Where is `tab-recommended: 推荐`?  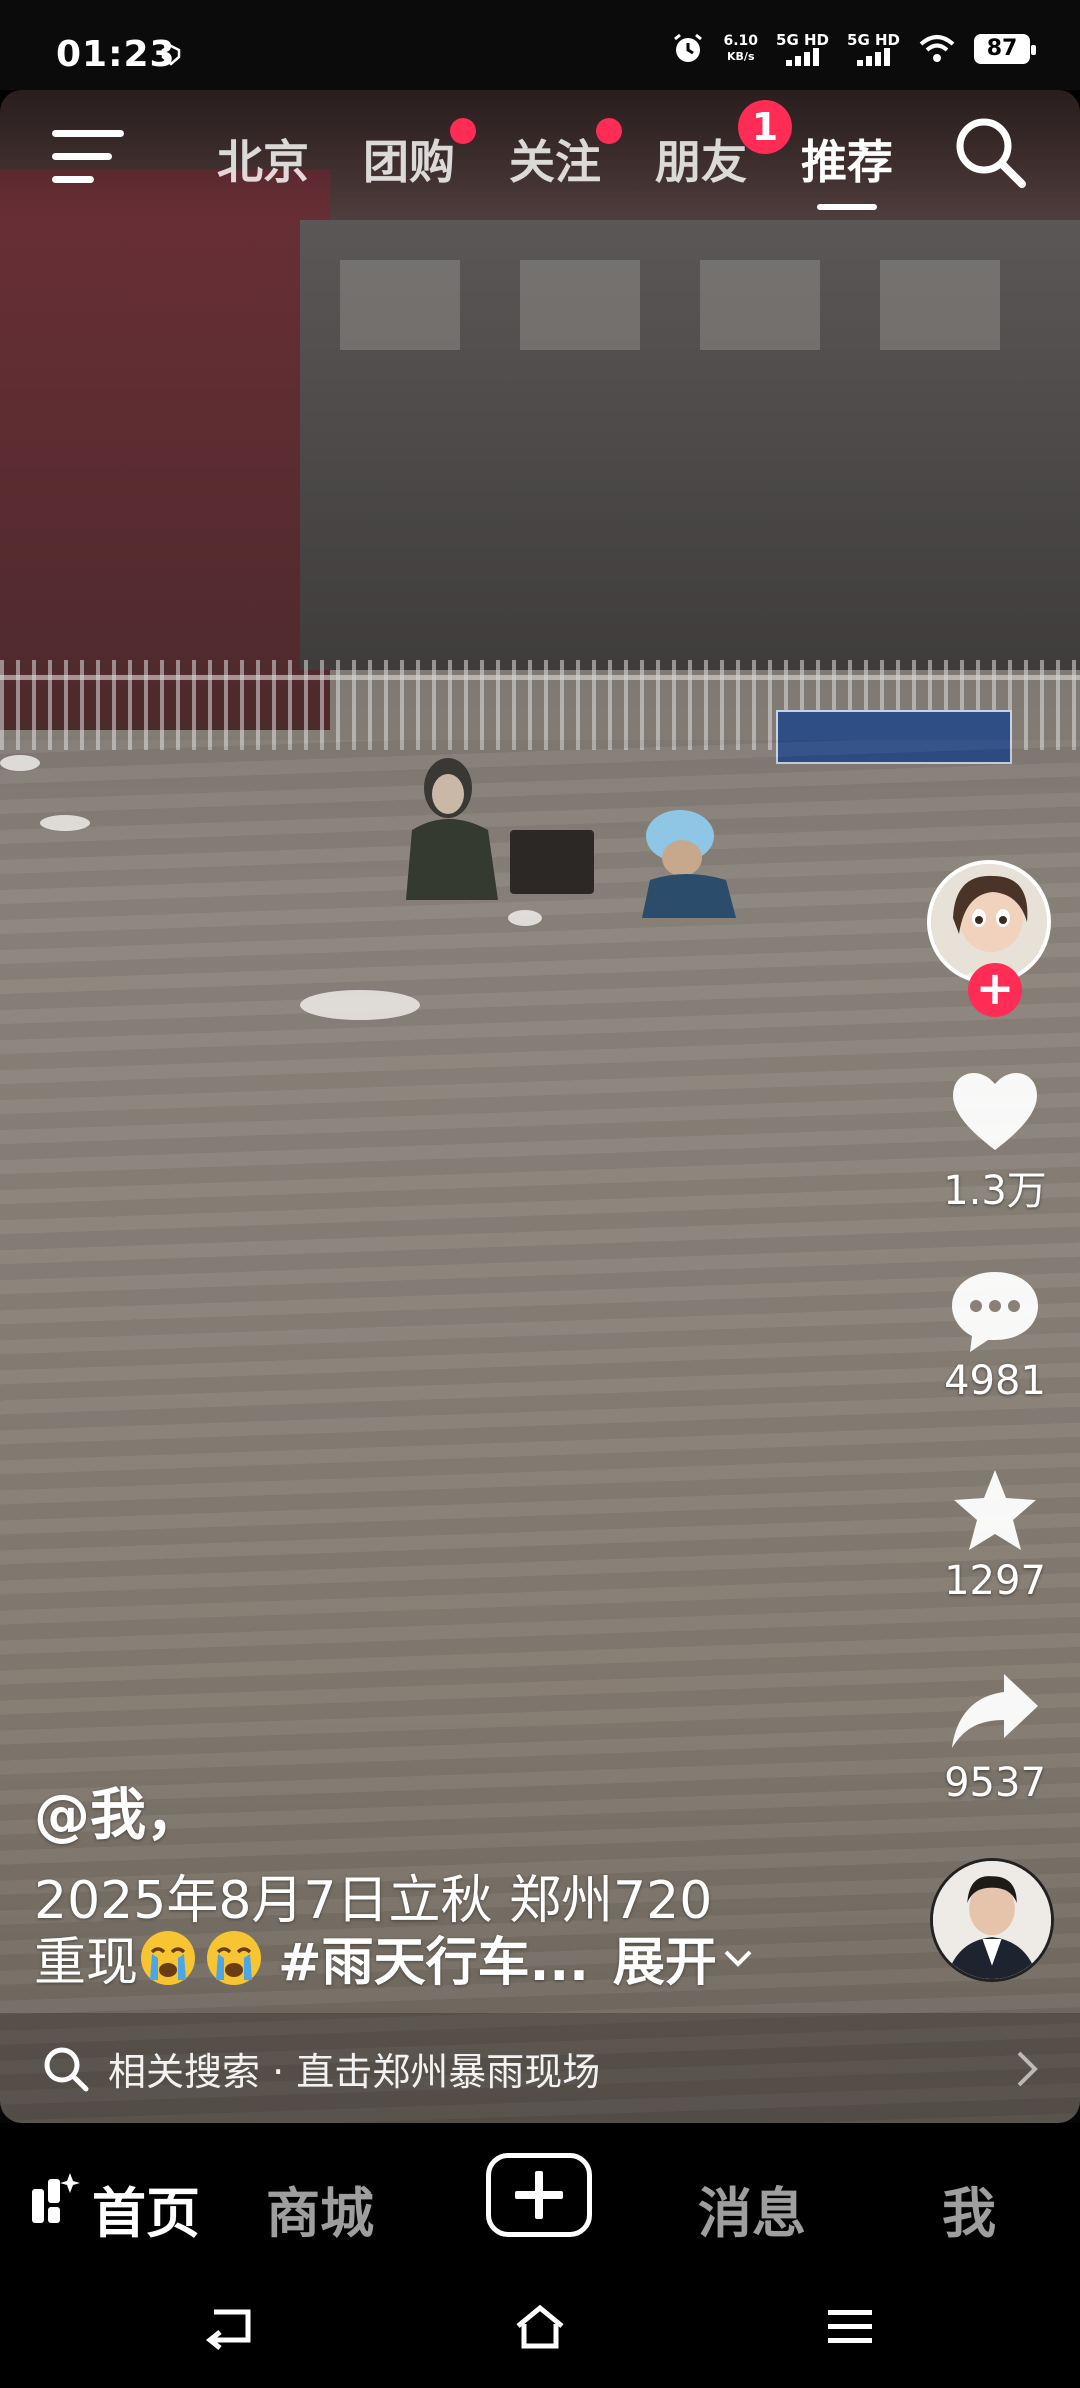
tab-recommended: 推荐 is located at coordinates (847, 168).